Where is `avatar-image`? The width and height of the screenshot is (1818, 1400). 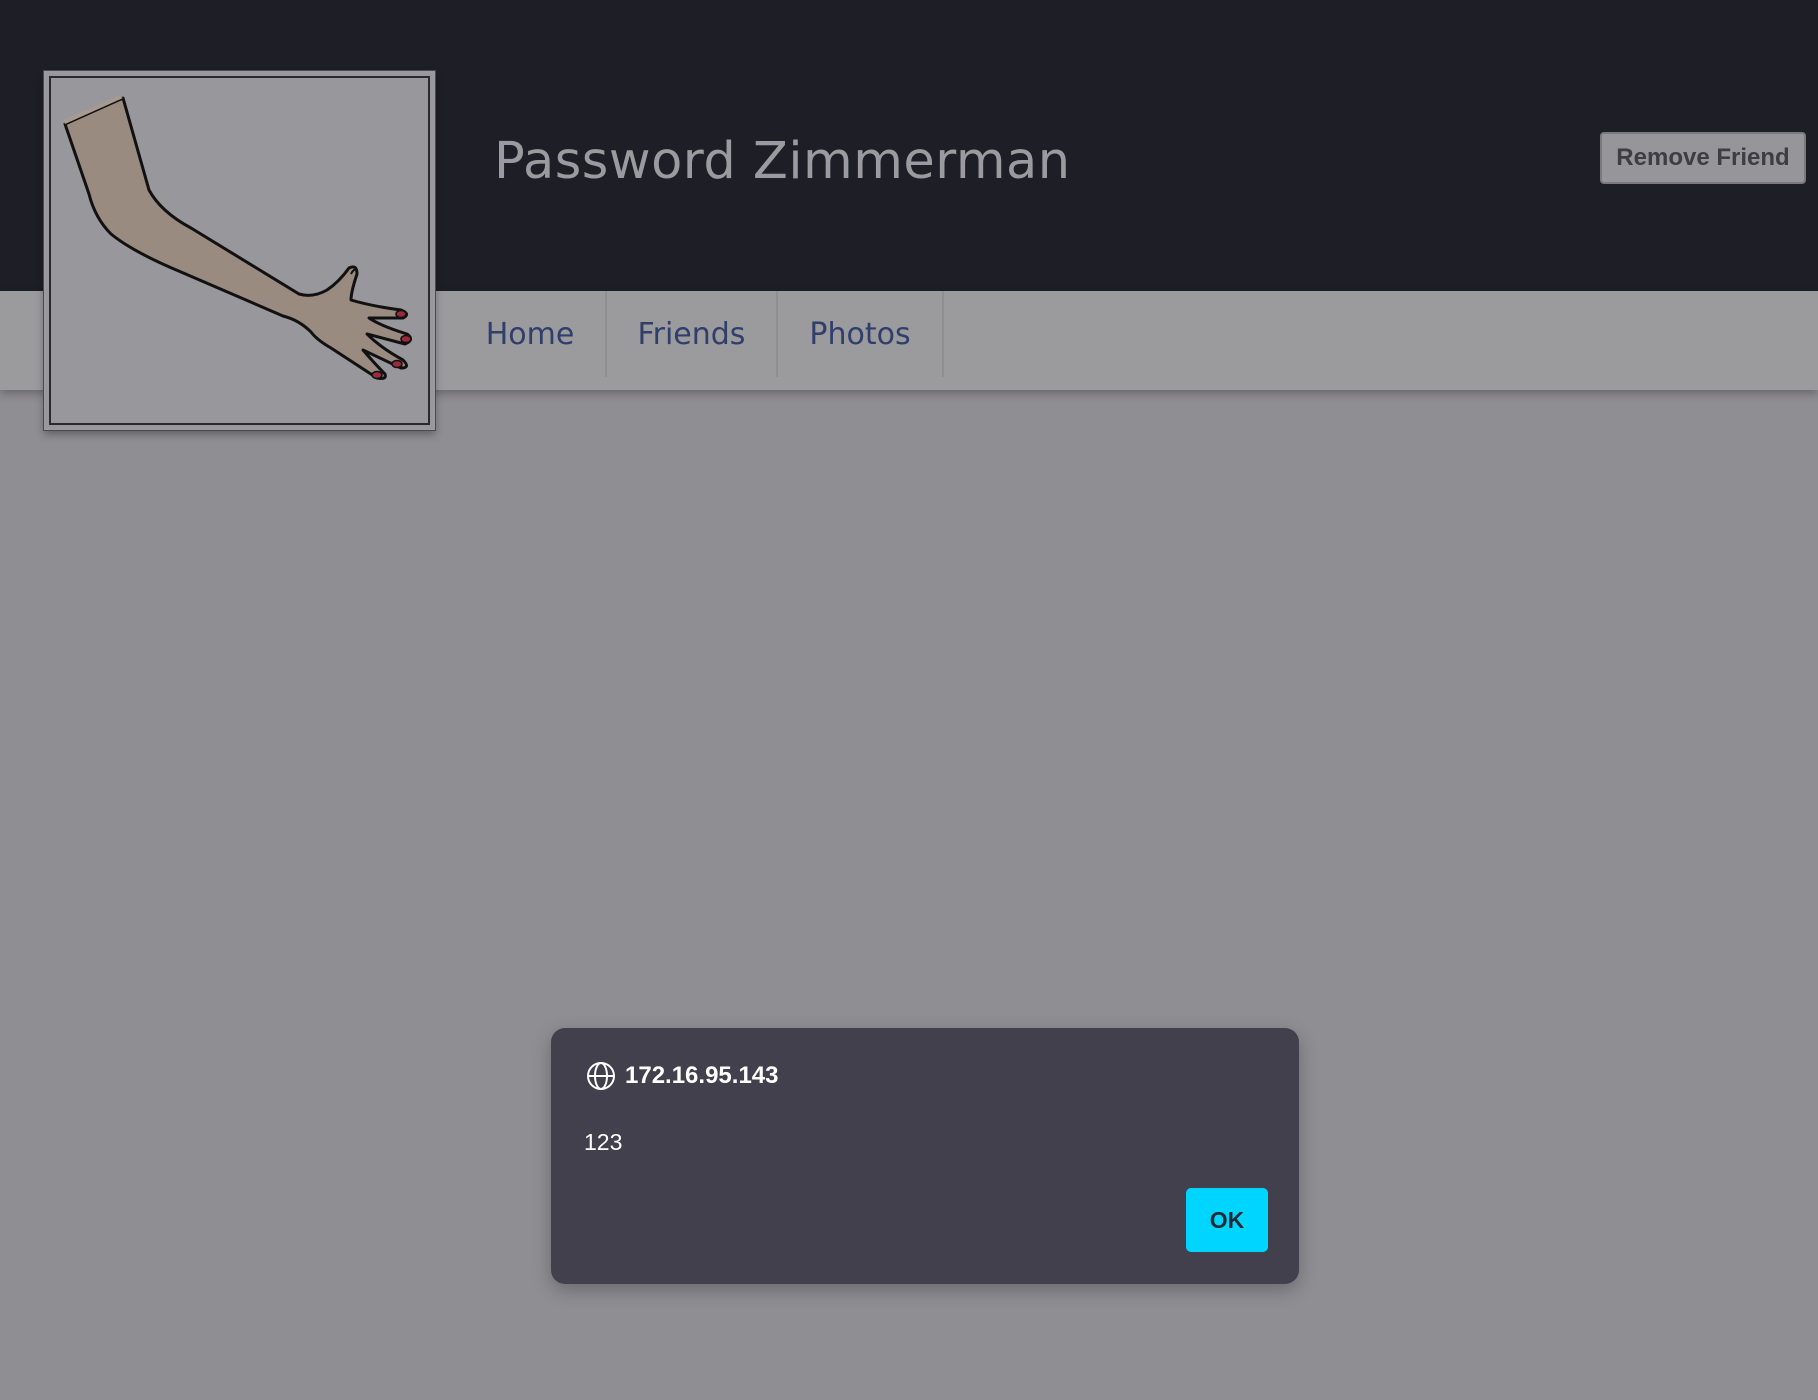
avatar-image is located at coordinates (239, 250).